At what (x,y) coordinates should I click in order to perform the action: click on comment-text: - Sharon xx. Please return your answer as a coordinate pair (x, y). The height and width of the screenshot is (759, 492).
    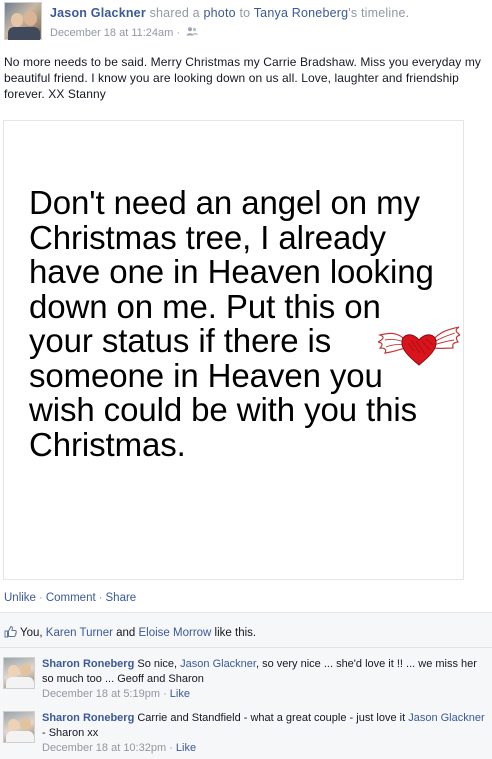
    Looking at the image, I should click on (70, 733).